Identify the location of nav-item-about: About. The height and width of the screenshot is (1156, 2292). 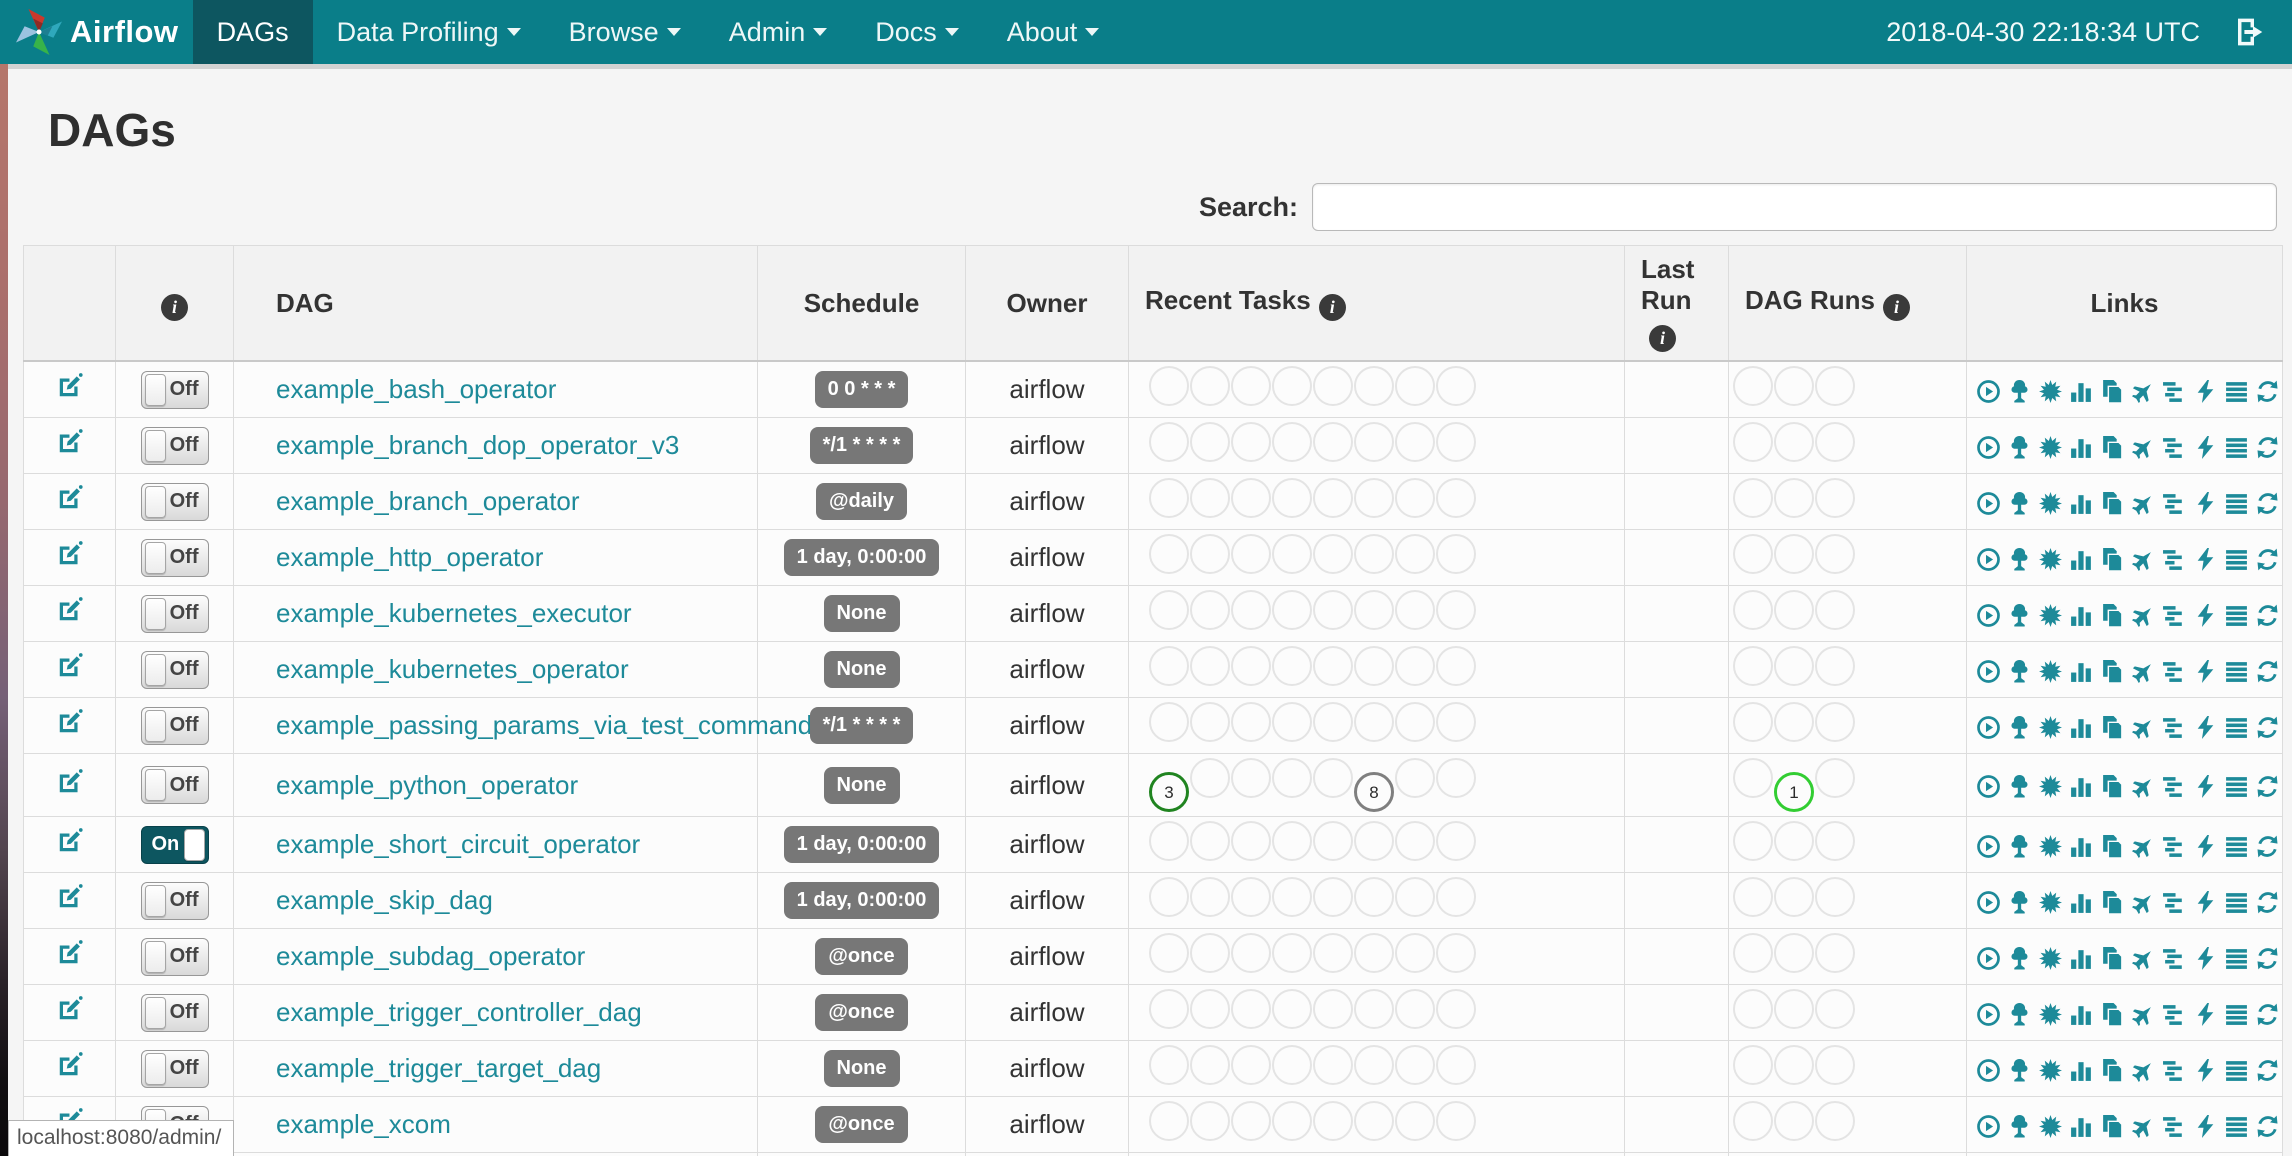
(1053, 32).